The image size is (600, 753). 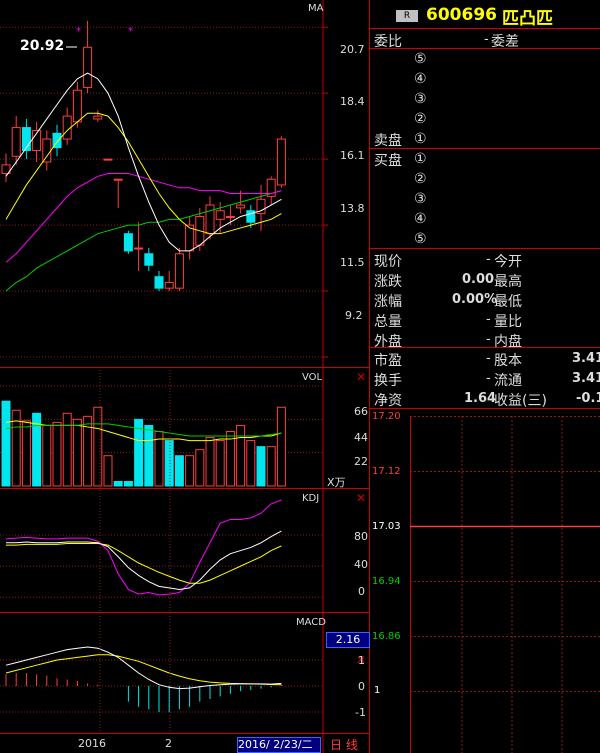 I want to click on kdj-indicator-label: KDJ, so click(x=310, y=498).